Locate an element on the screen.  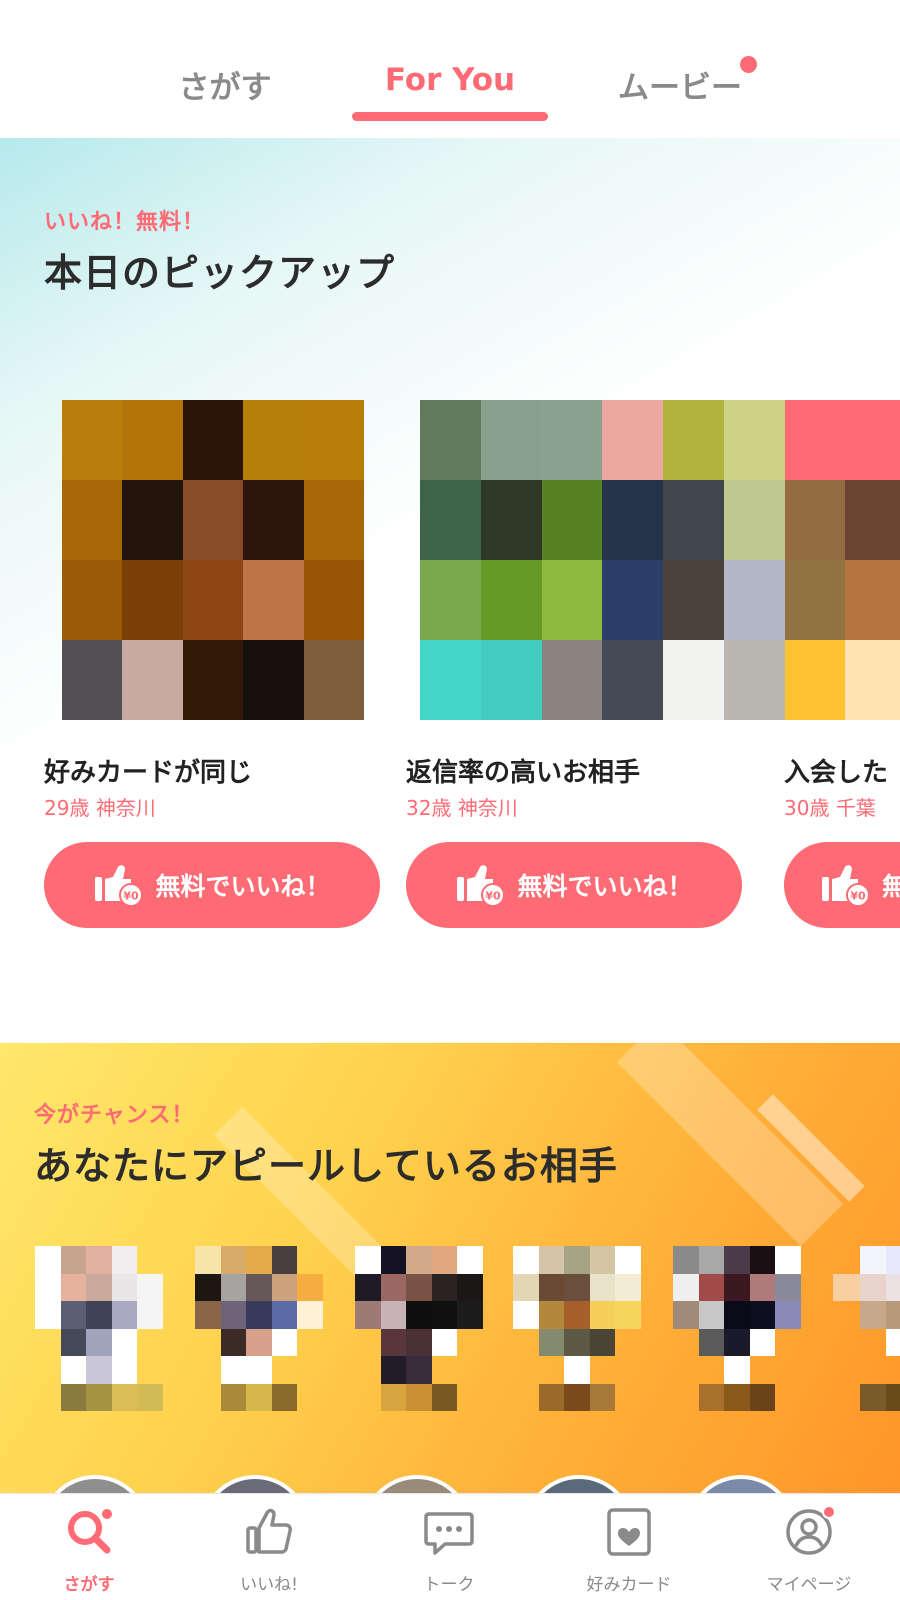
appeal-sub-label: 今がチャンス！ is located at coordinates (114, 1115).